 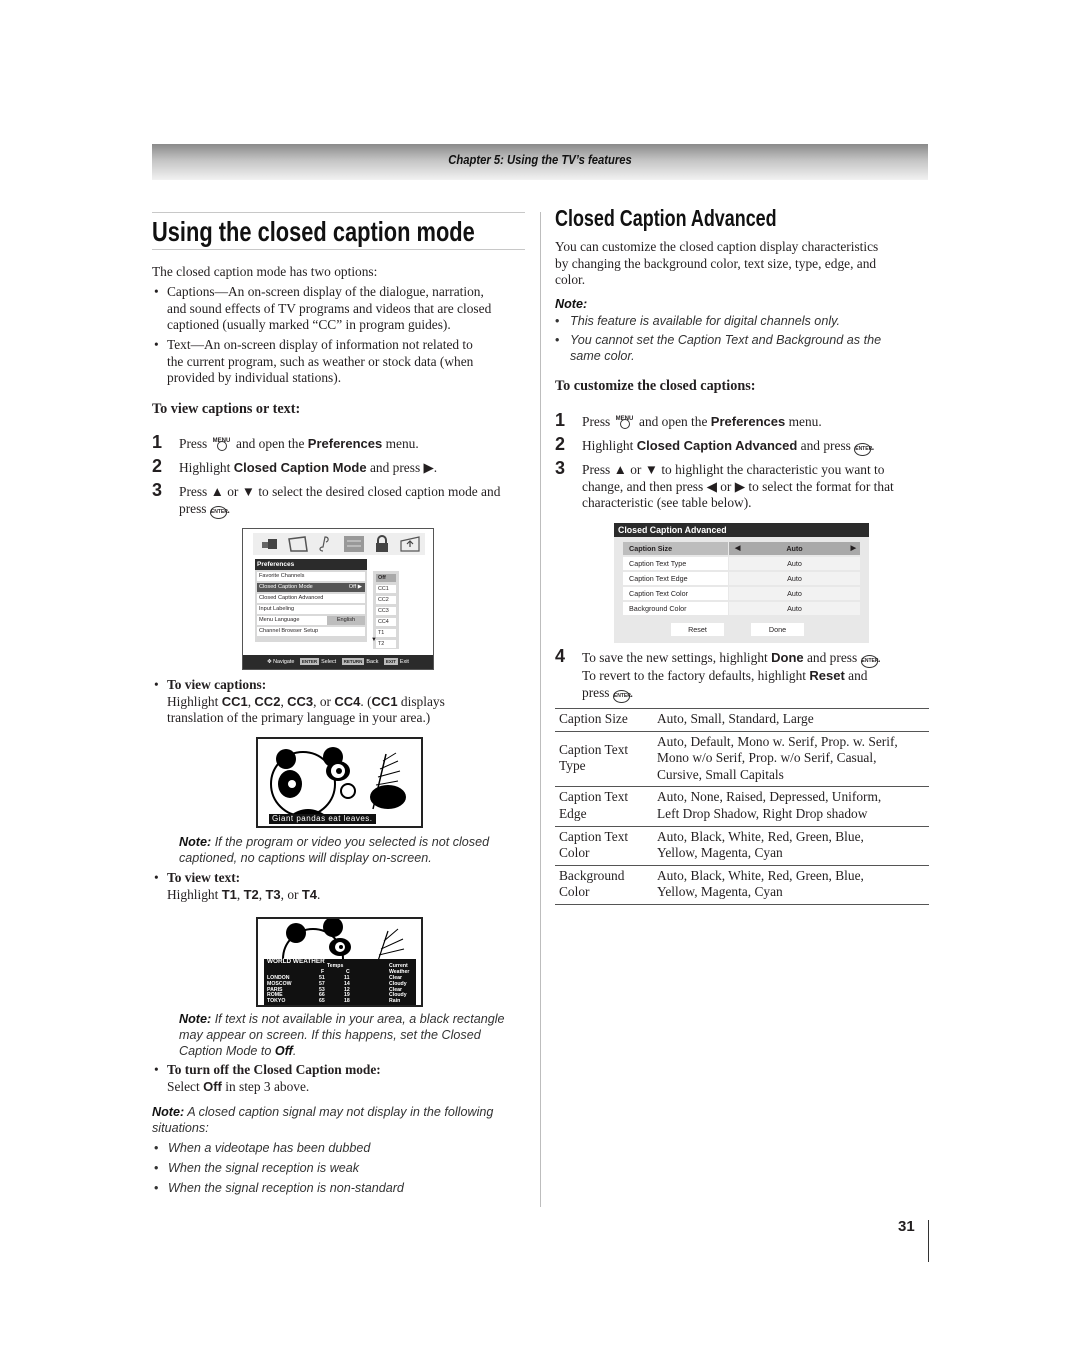 I want to click on menu-row-input-labeling: Input Labeling, so click(x=311, y=609).